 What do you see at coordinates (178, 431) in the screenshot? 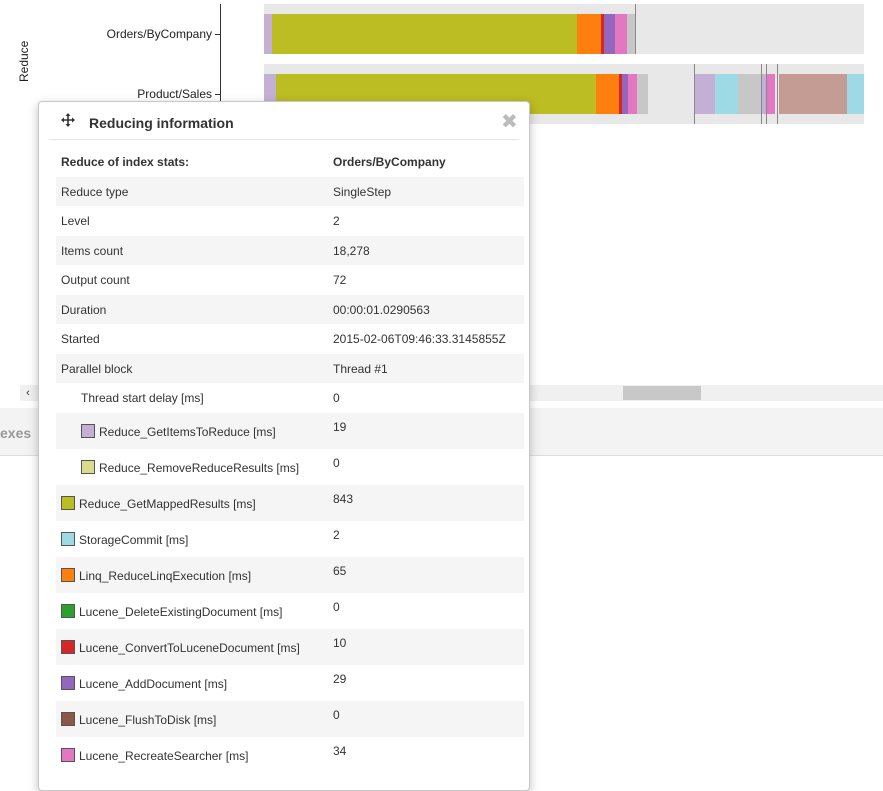
I see `info-key: Reduce_GetItemsToReduce [ms]` at bounding box center [178, 431].